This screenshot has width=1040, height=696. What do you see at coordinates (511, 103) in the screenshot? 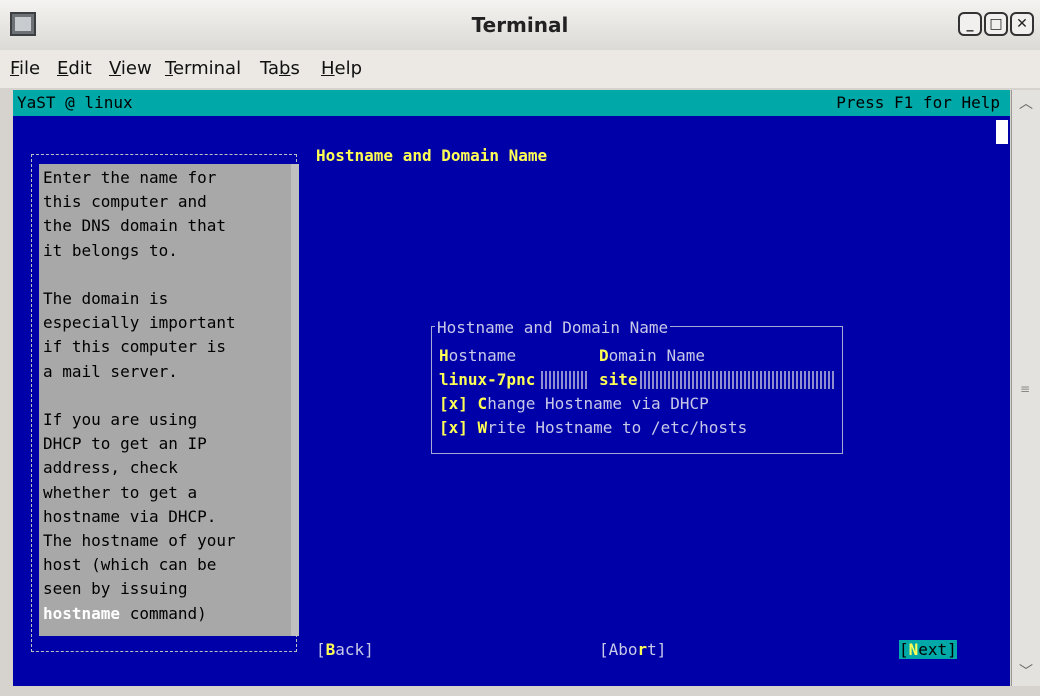
I see `yast-status-bar: YaST @ linux Press F1 for Help` at bounding box center [511, 103].